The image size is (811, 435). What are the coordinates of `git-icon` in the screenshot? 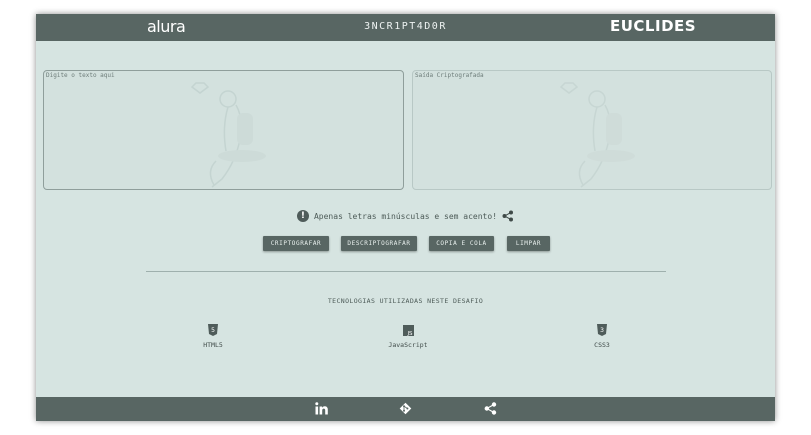 It's located at (405, 408).